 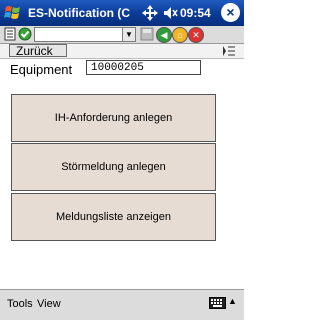 What do you see at coordinates (122, 304) in the screenshot?
I see `bottom-menu-bar: Tools View ▲` at bounding box center [122, 304].